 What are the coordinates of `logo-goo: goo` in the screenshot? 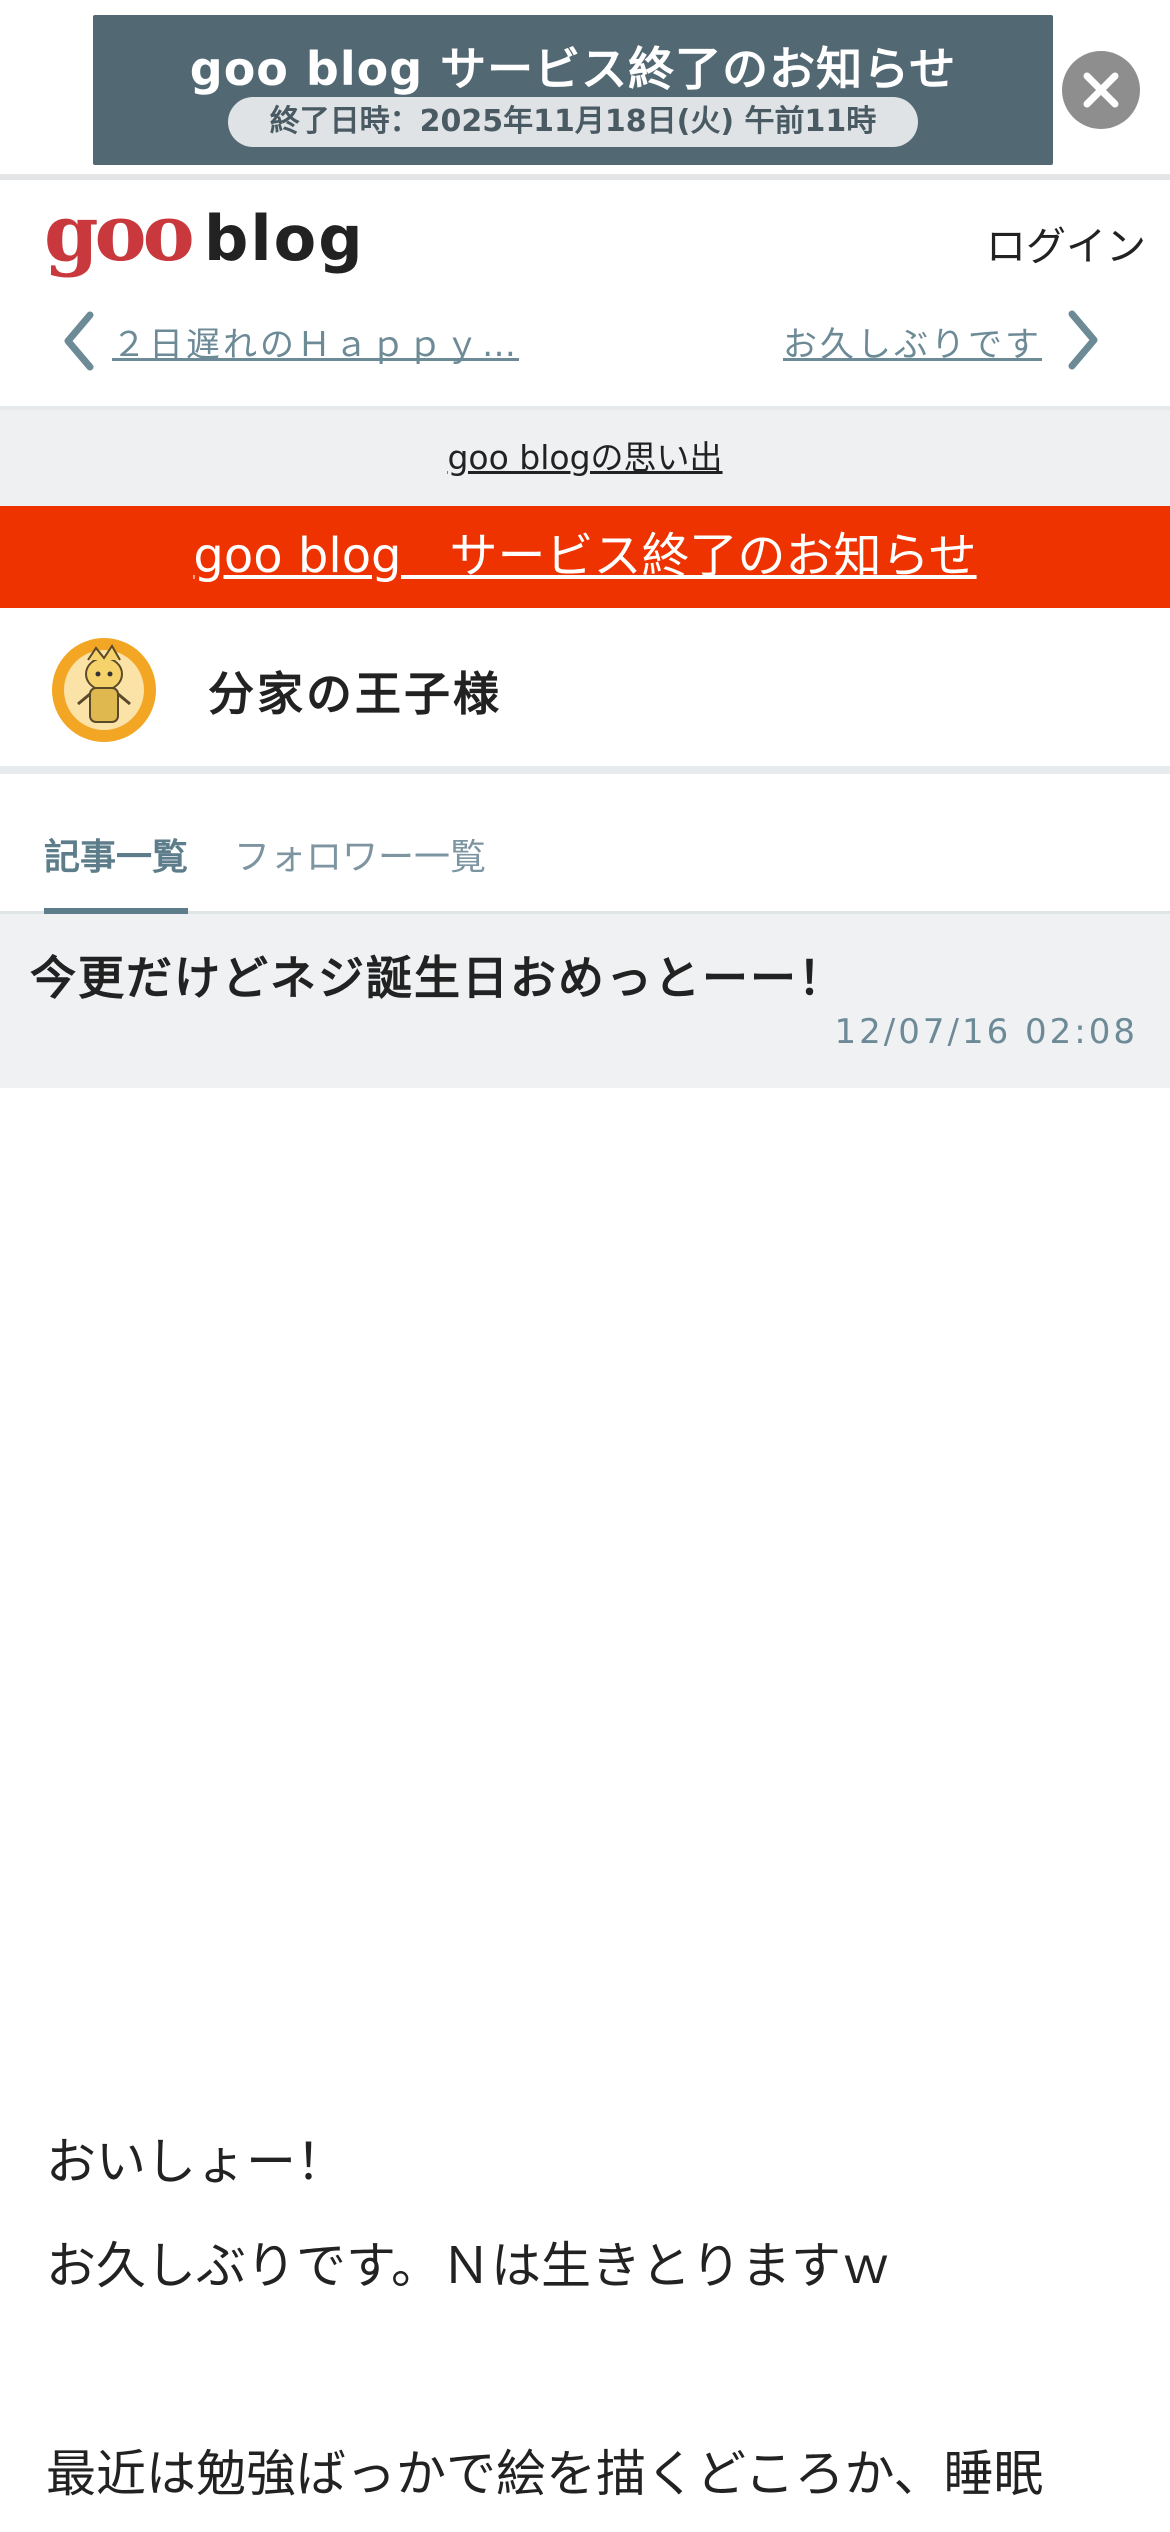 It's located at (119, 233).